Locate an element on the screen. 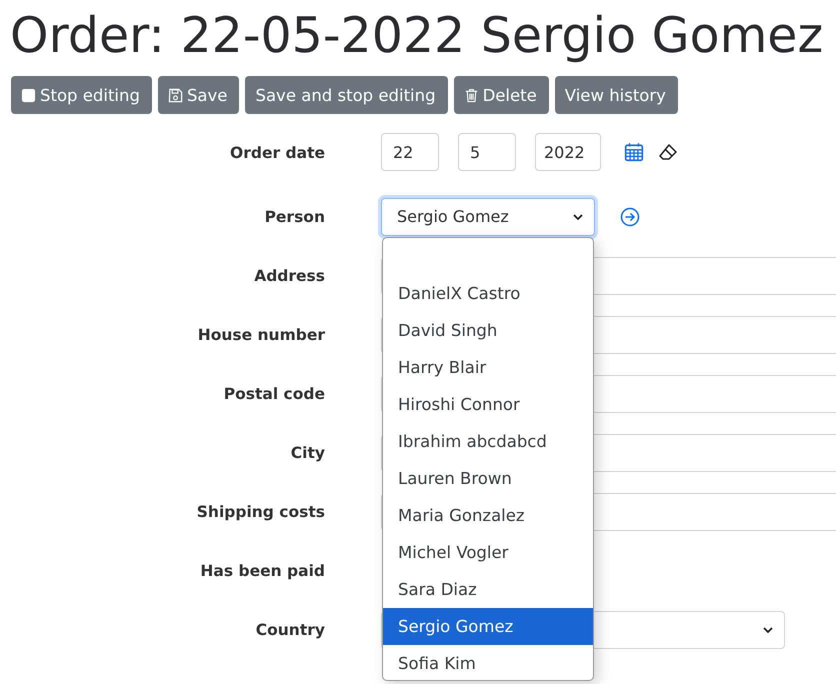 This screenshot has height=684, width=836. field-label: City is located at coordinates (307, 453).